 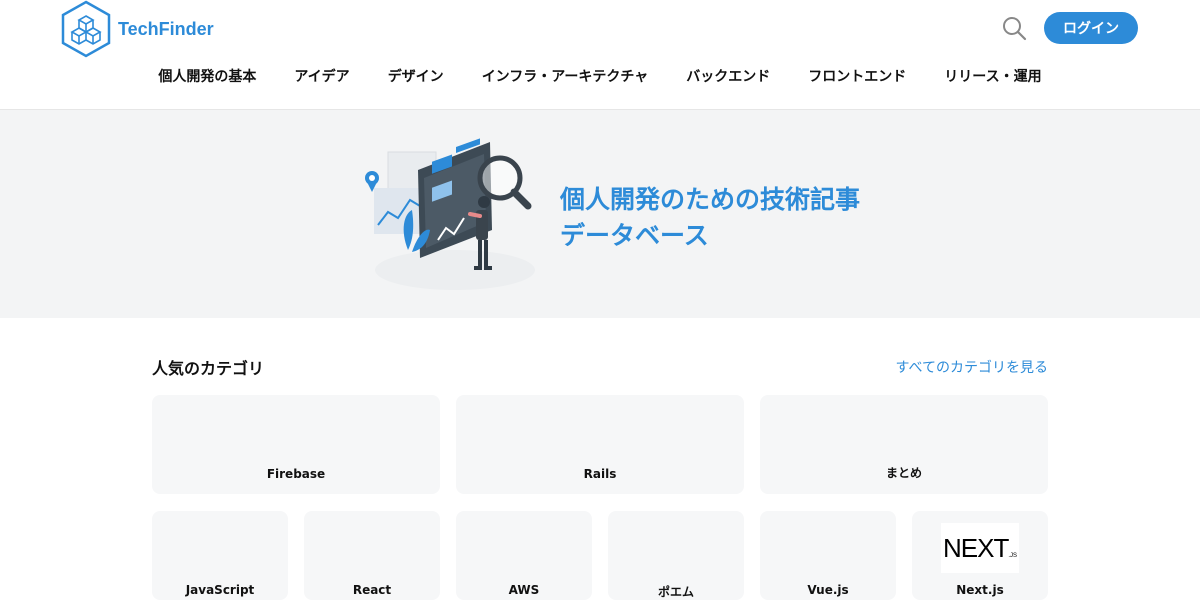 I want to click on category-label: JavaScript, so click(x=220, y=590).